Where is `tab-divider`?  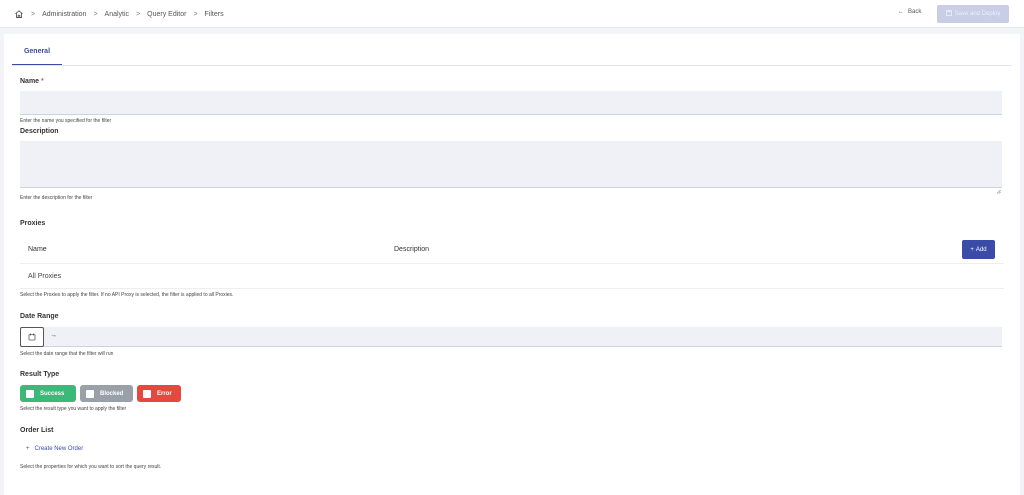
tab-divider is located at coordinates (512, 65).